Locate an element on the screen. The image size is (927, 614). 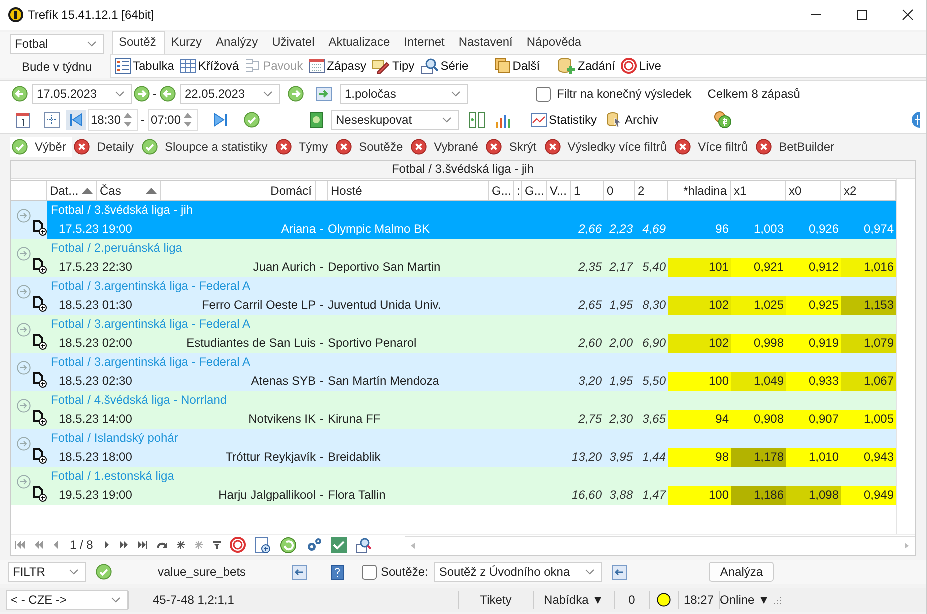
import-icon is located at coordinates (324, 94).